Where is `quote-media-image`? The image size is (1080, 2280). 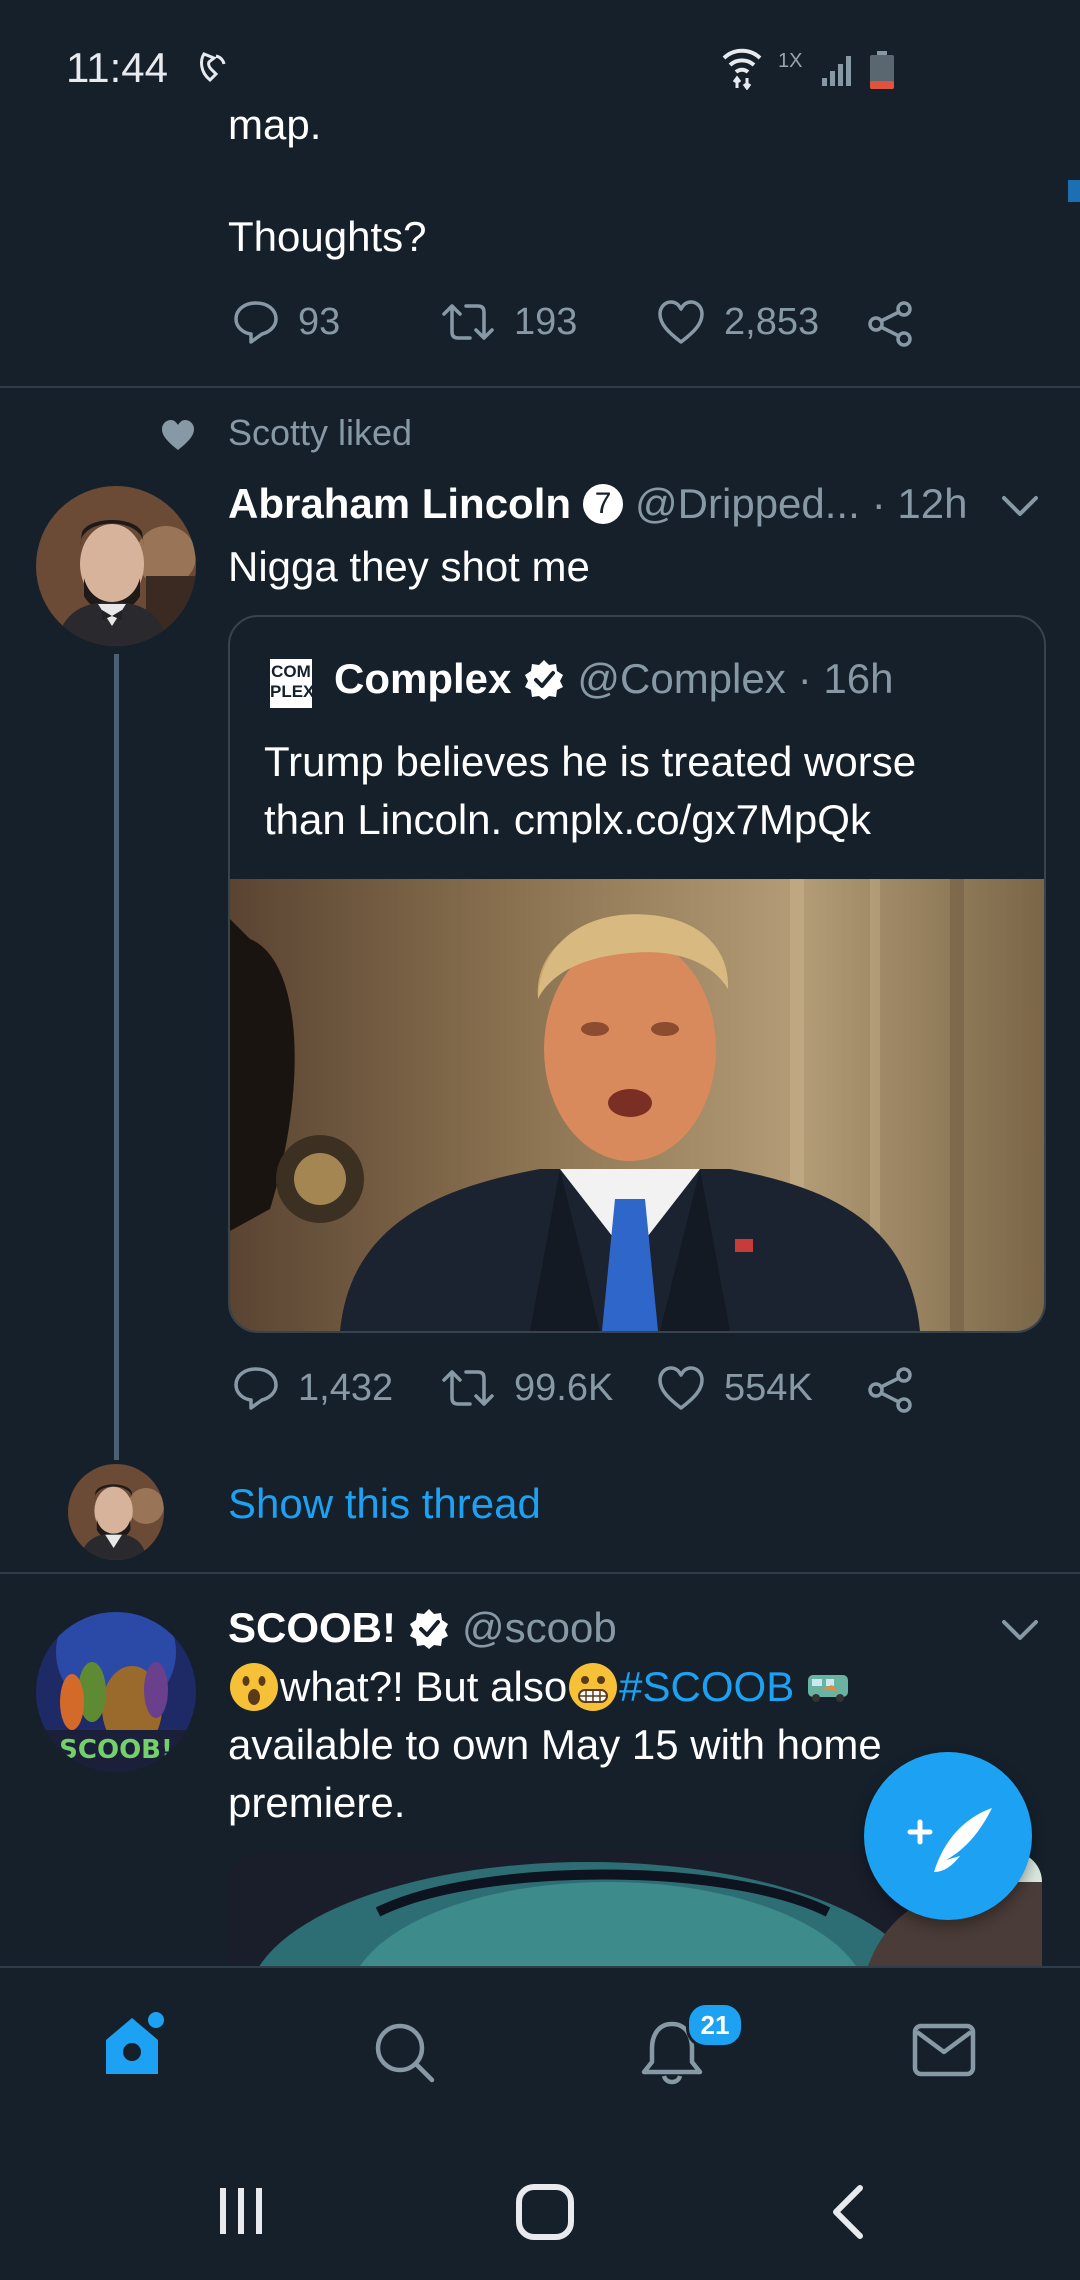
quote-media-image is located at coordinates (637, 1105).